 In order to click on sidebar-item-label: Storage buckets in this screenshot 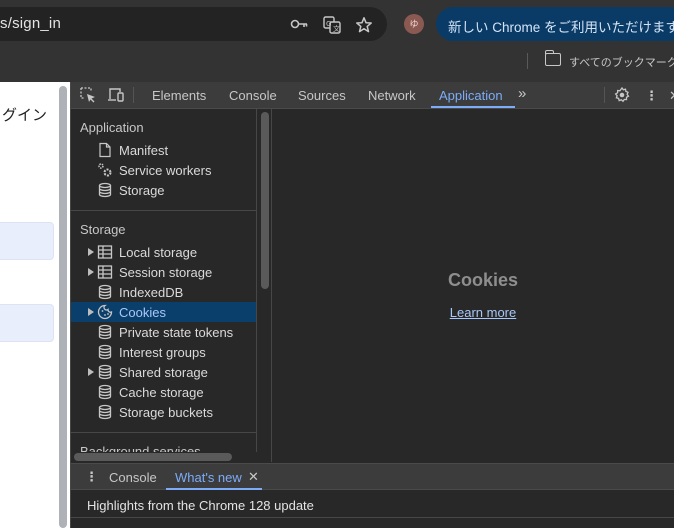, I will do `click(166, 412)`.